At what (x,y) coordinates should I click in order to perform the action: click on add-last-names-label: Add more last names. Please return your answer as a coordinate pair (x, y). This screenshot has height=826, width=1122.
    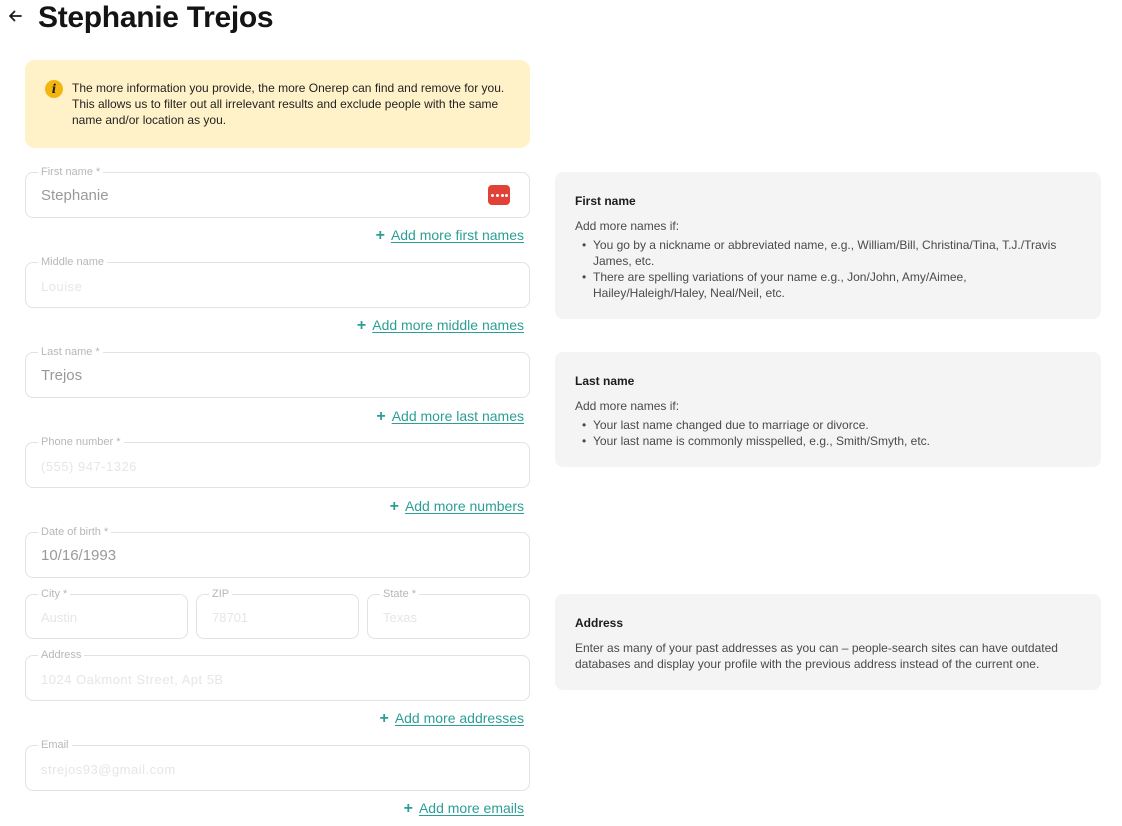
    Looking at the image, I should click on (457, 416).